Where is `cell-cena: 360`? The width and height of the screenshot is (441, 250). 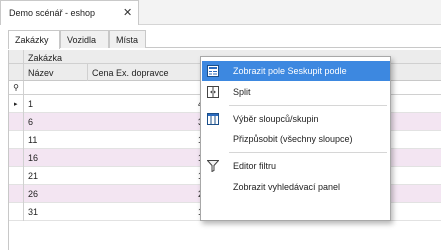
cell-cena: 360 is located at coordinates (153, 122).